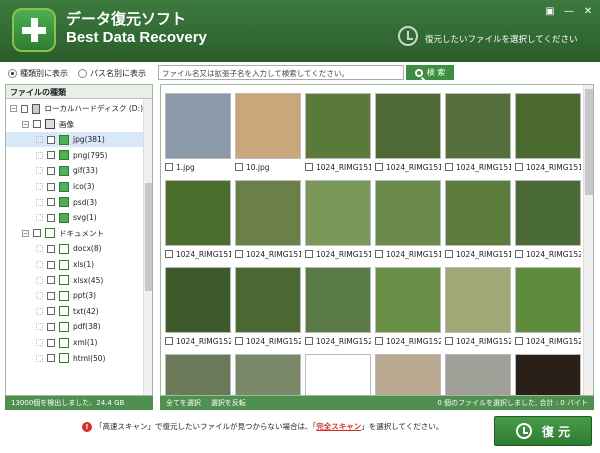 This screenshot has height=453, width=600. What do you see at coordinates (74, 140) in the screenshot?
I see `tree-item-ext: jpg(381)` at bounding box center [74, 140].